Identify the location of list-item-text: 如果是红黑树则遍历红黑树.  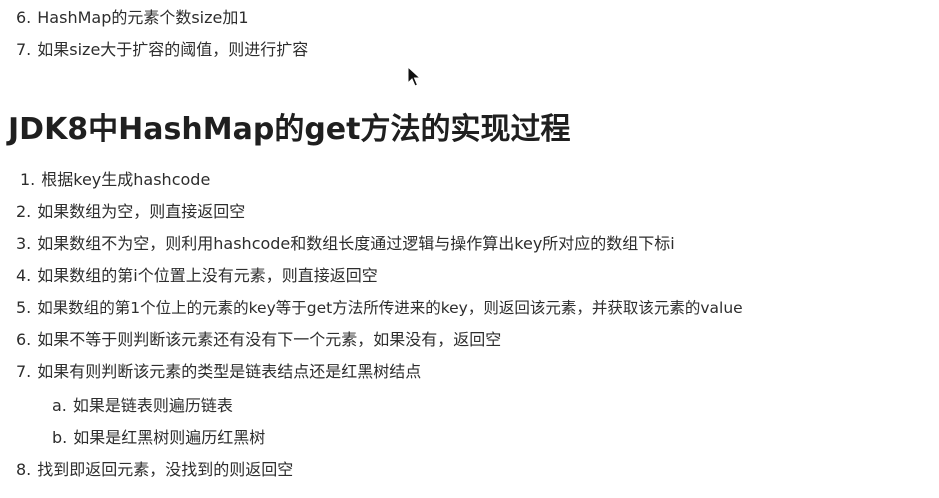
(169, 437).